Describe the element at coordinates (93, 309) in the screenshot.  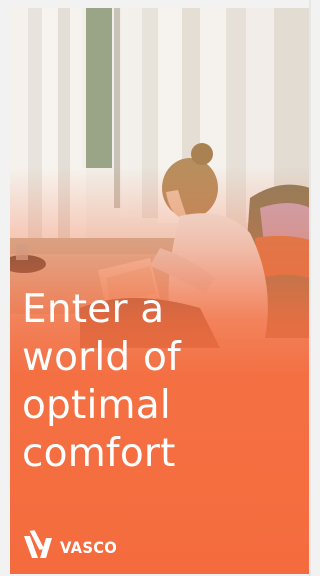
I see `headline-line: Enter a` at that location.